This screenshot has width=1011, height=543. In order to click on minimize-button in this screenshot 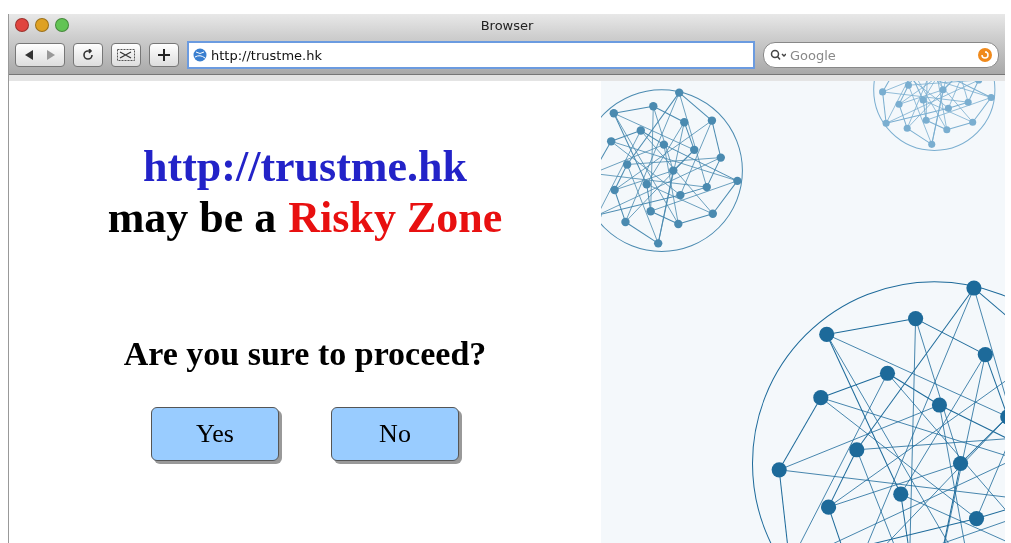, I will do `click(42, 25)`.